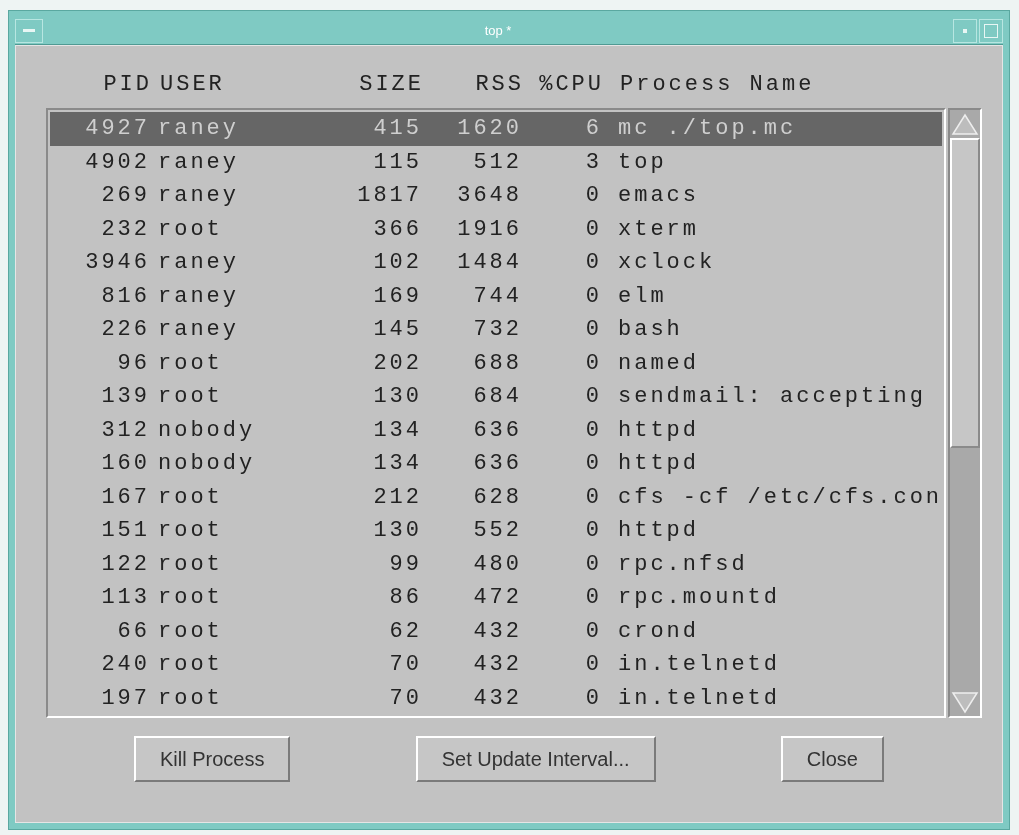  Describe the element at coordinates (192, 84) in the screenshot. I see `column-header: USER` at that location.